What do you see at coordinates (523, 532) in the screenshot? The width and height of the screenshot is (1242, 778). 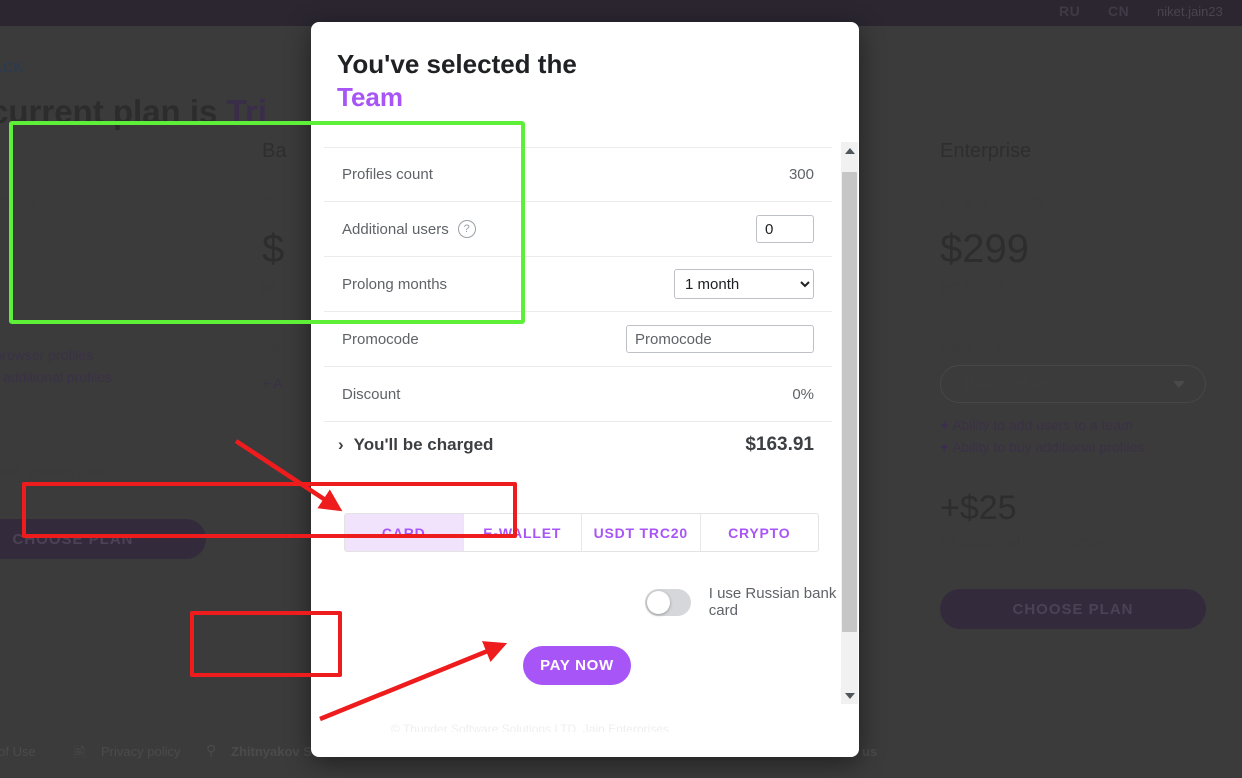 I see `tab-e-wallet: E-WALLET` at bounding box center [523, 532].